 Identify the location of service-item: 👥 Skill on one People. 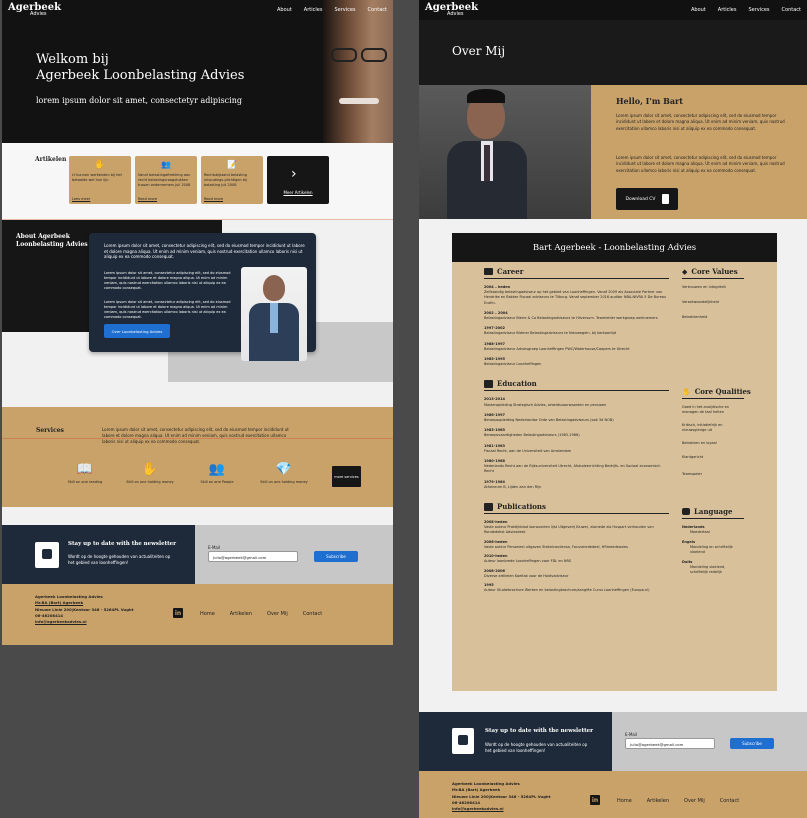
(217, 473).